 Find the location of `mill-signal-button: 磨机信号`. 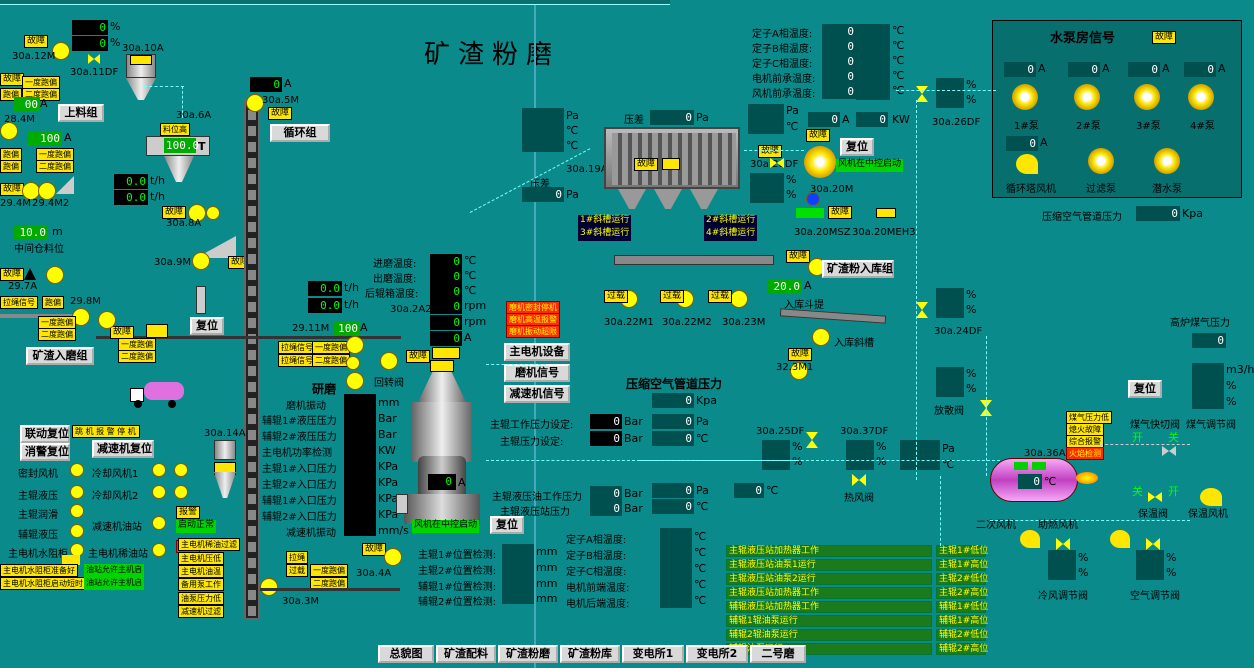

mill-signal-button: 磨机信号 is located at coordinates (537, 373).